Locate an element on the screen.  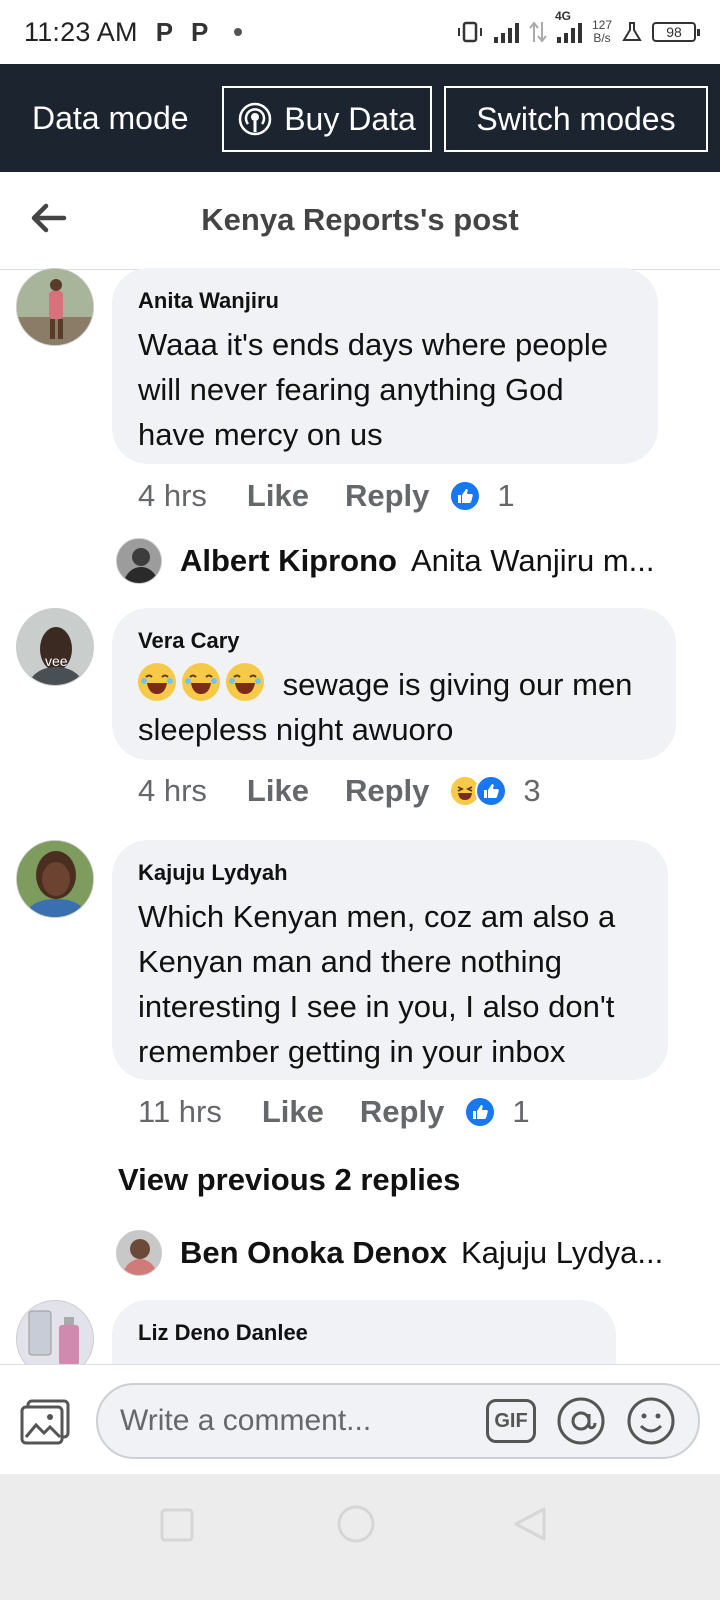
buy-data-label: Buy Data is located at coordinates (350, 118).